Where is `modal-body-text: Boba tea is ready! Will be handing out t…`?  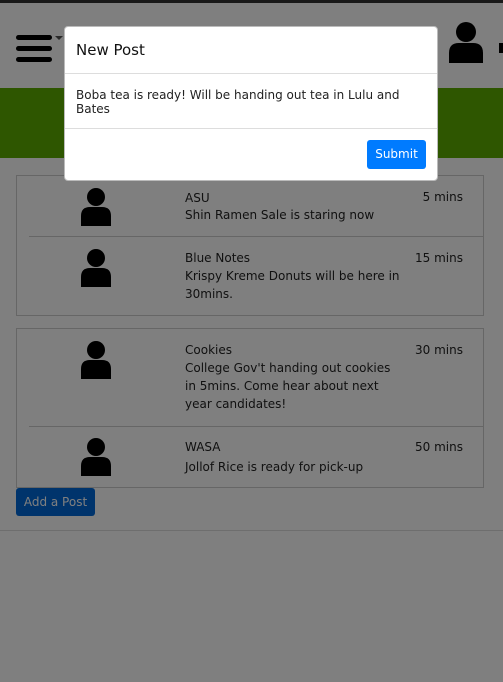 modal-body-text: Boba tea is ready! Will be handing out t… is located at coordinates (256, 102).